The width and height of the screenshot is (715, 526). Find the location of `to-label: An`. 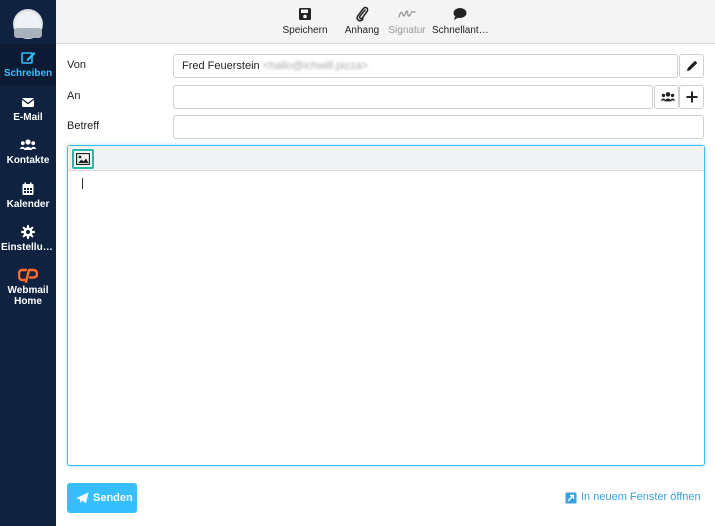

to-label: An is located at coordinates (74, 96).